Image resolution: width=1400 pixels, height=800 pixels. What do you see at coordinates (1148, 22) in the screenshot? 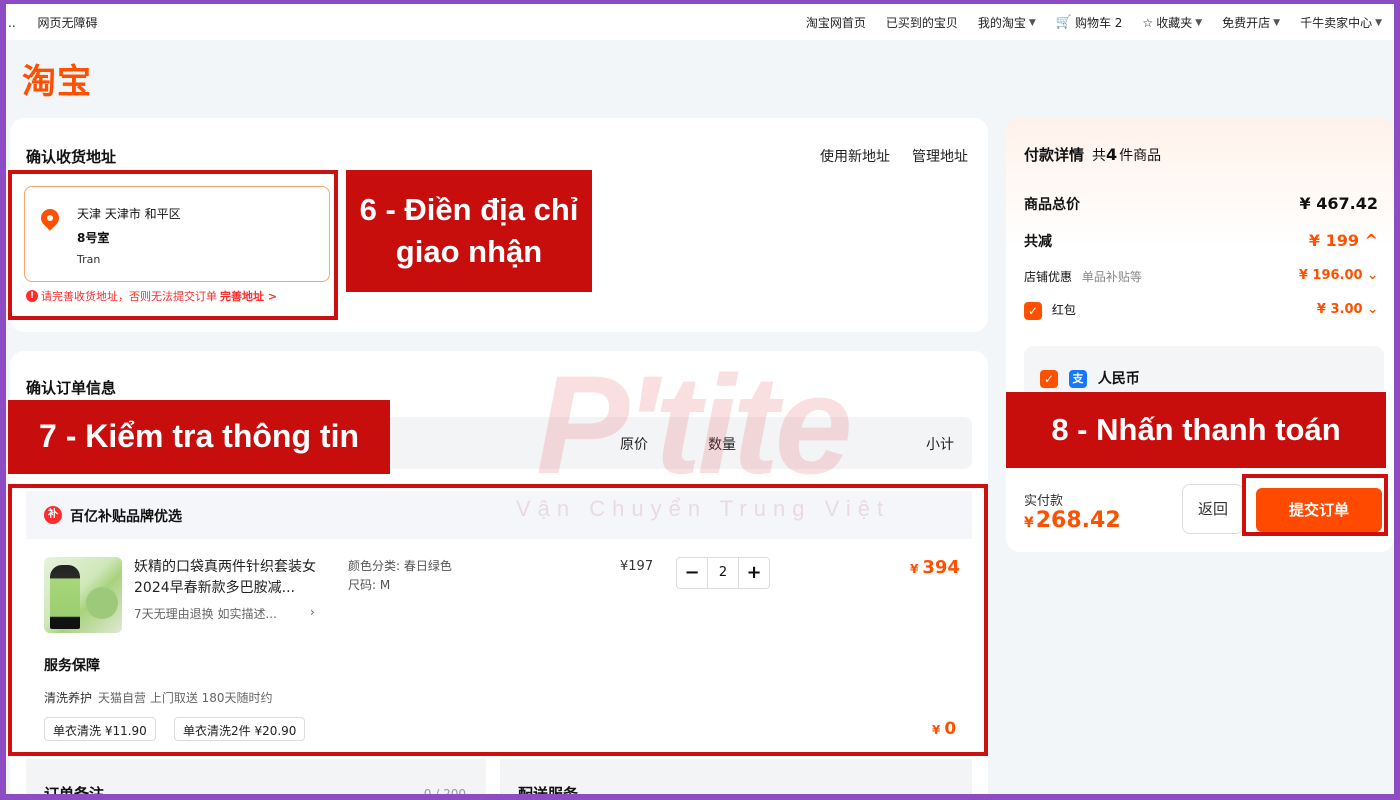
I see `star-icon: ☆` at bounding box center [1148, 22].